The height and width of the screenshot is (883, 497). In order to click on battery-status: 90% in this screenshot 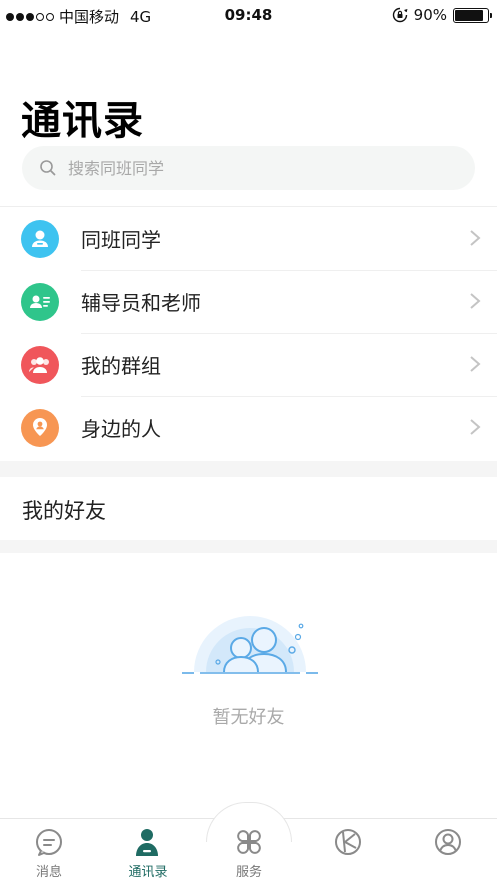, I will do `click(442, 15)`.